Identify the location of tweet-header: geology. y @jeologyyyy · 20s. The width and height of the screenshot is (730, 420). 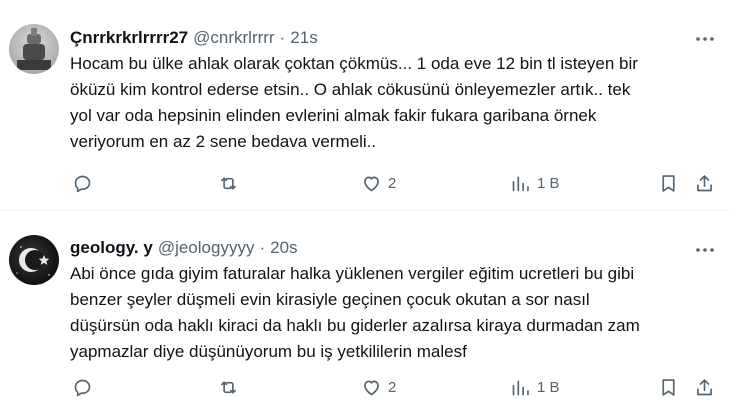
(380, 248).